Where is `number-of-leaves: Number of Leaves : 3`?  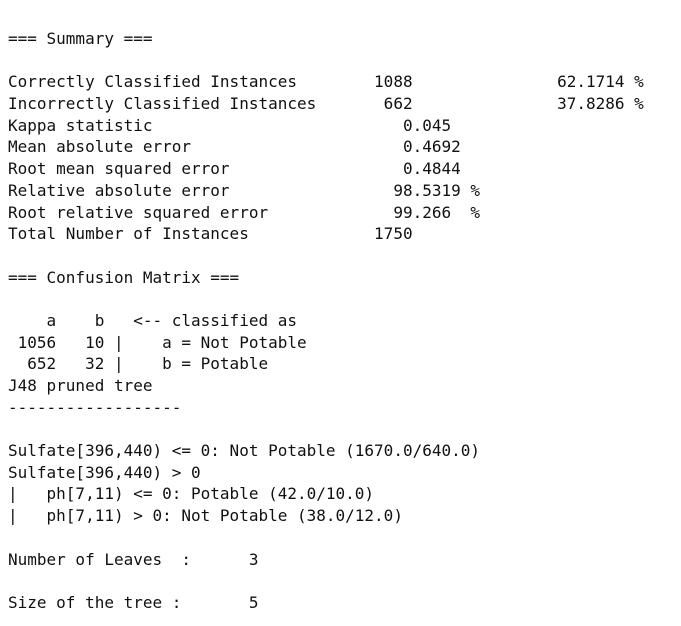 number-of-leaves: Number of Leaves : 3 is located at coordinates (133, 559).